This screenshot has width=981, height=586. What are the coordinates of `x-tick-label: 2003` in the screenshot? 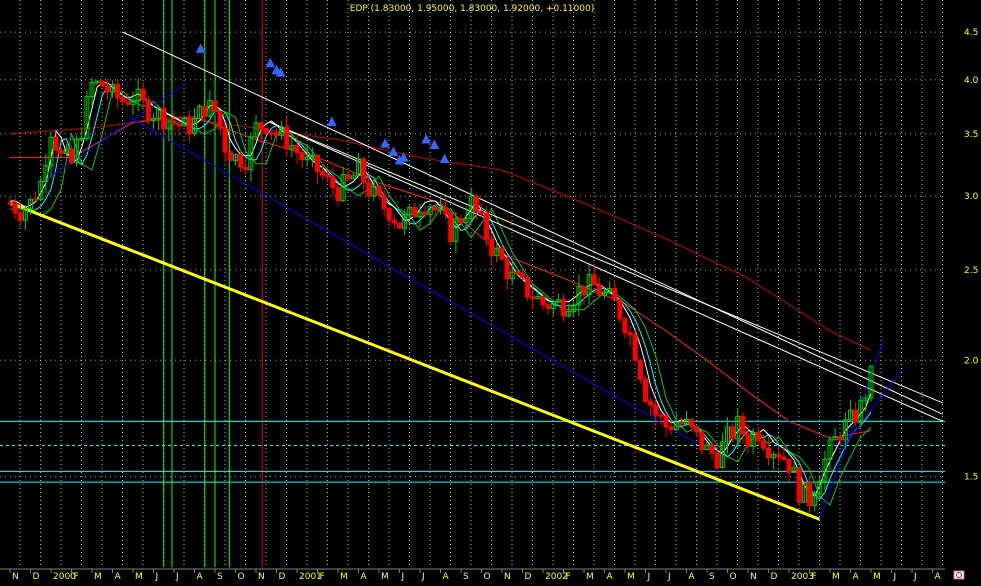 It's located at (802, 577).